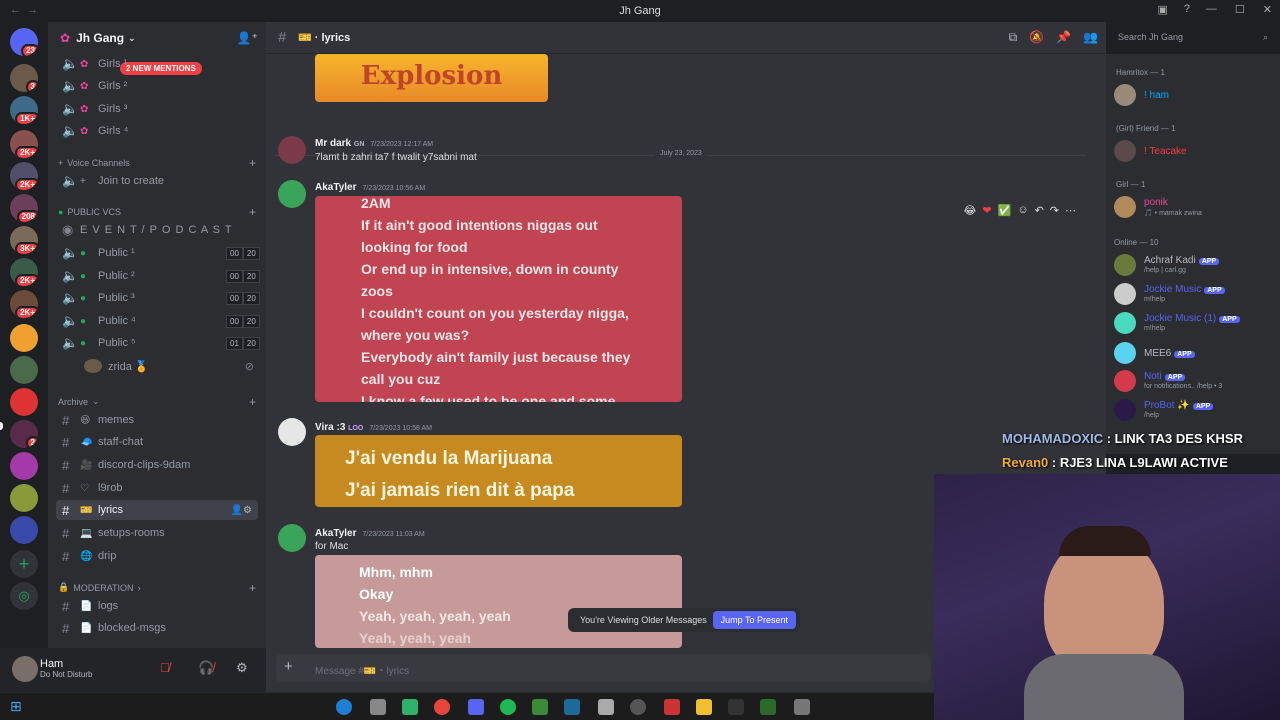  I want to click on member-item: ponik 🎵 • mamak zwina, so click(1194, 208).